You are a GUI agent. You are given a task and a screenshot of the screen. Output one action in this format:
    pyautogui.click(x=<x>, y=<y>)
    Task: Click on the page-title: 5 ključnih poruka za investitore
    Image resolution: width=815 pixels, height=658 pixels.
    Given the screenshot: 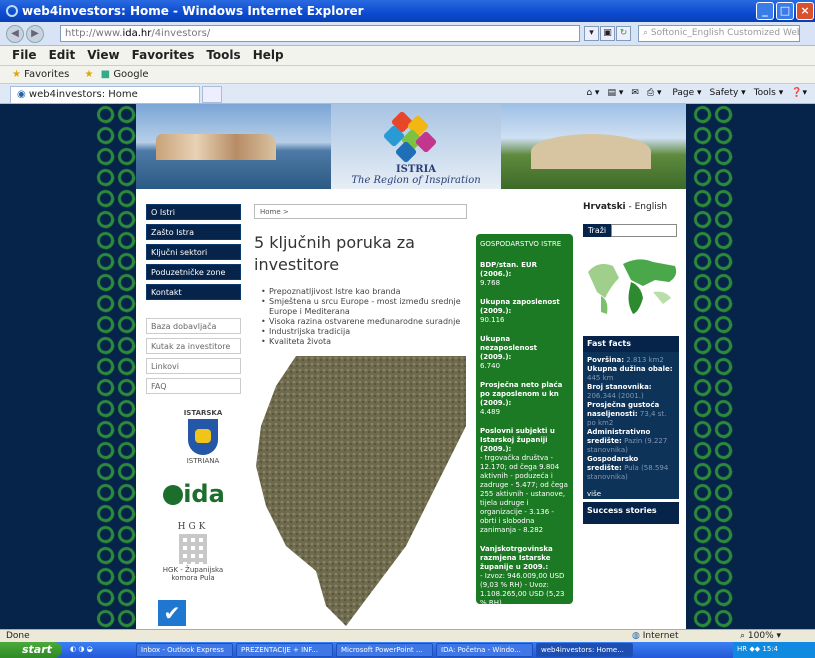 What is the action you would take?
    pyautogui.click(x=334, y=253)
    